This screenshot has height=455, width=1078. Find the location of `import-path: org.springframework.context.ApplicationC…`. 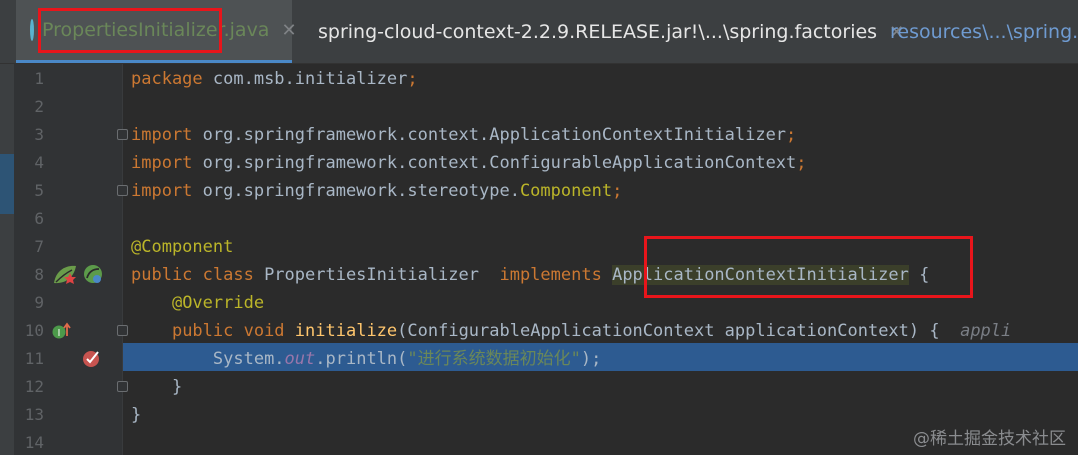

import-path: org.springframework.context.ApplicationC… is located at coordinates (489, 135).